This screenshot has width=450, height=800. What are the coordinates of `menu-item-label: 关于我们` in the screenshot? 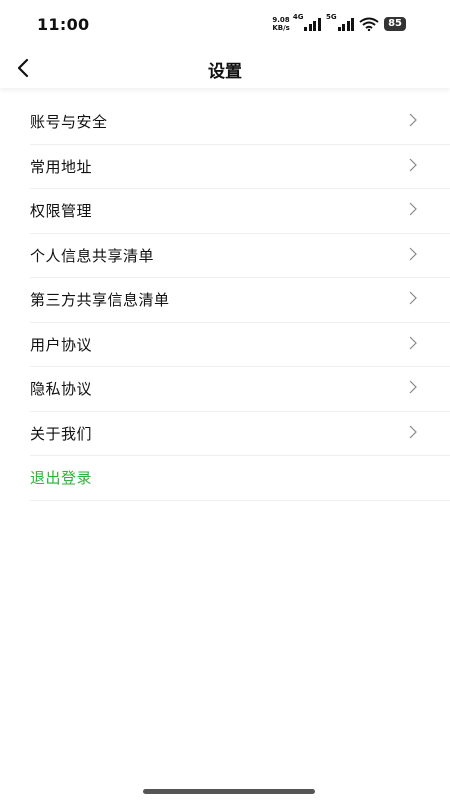 It's located at (61, 433).